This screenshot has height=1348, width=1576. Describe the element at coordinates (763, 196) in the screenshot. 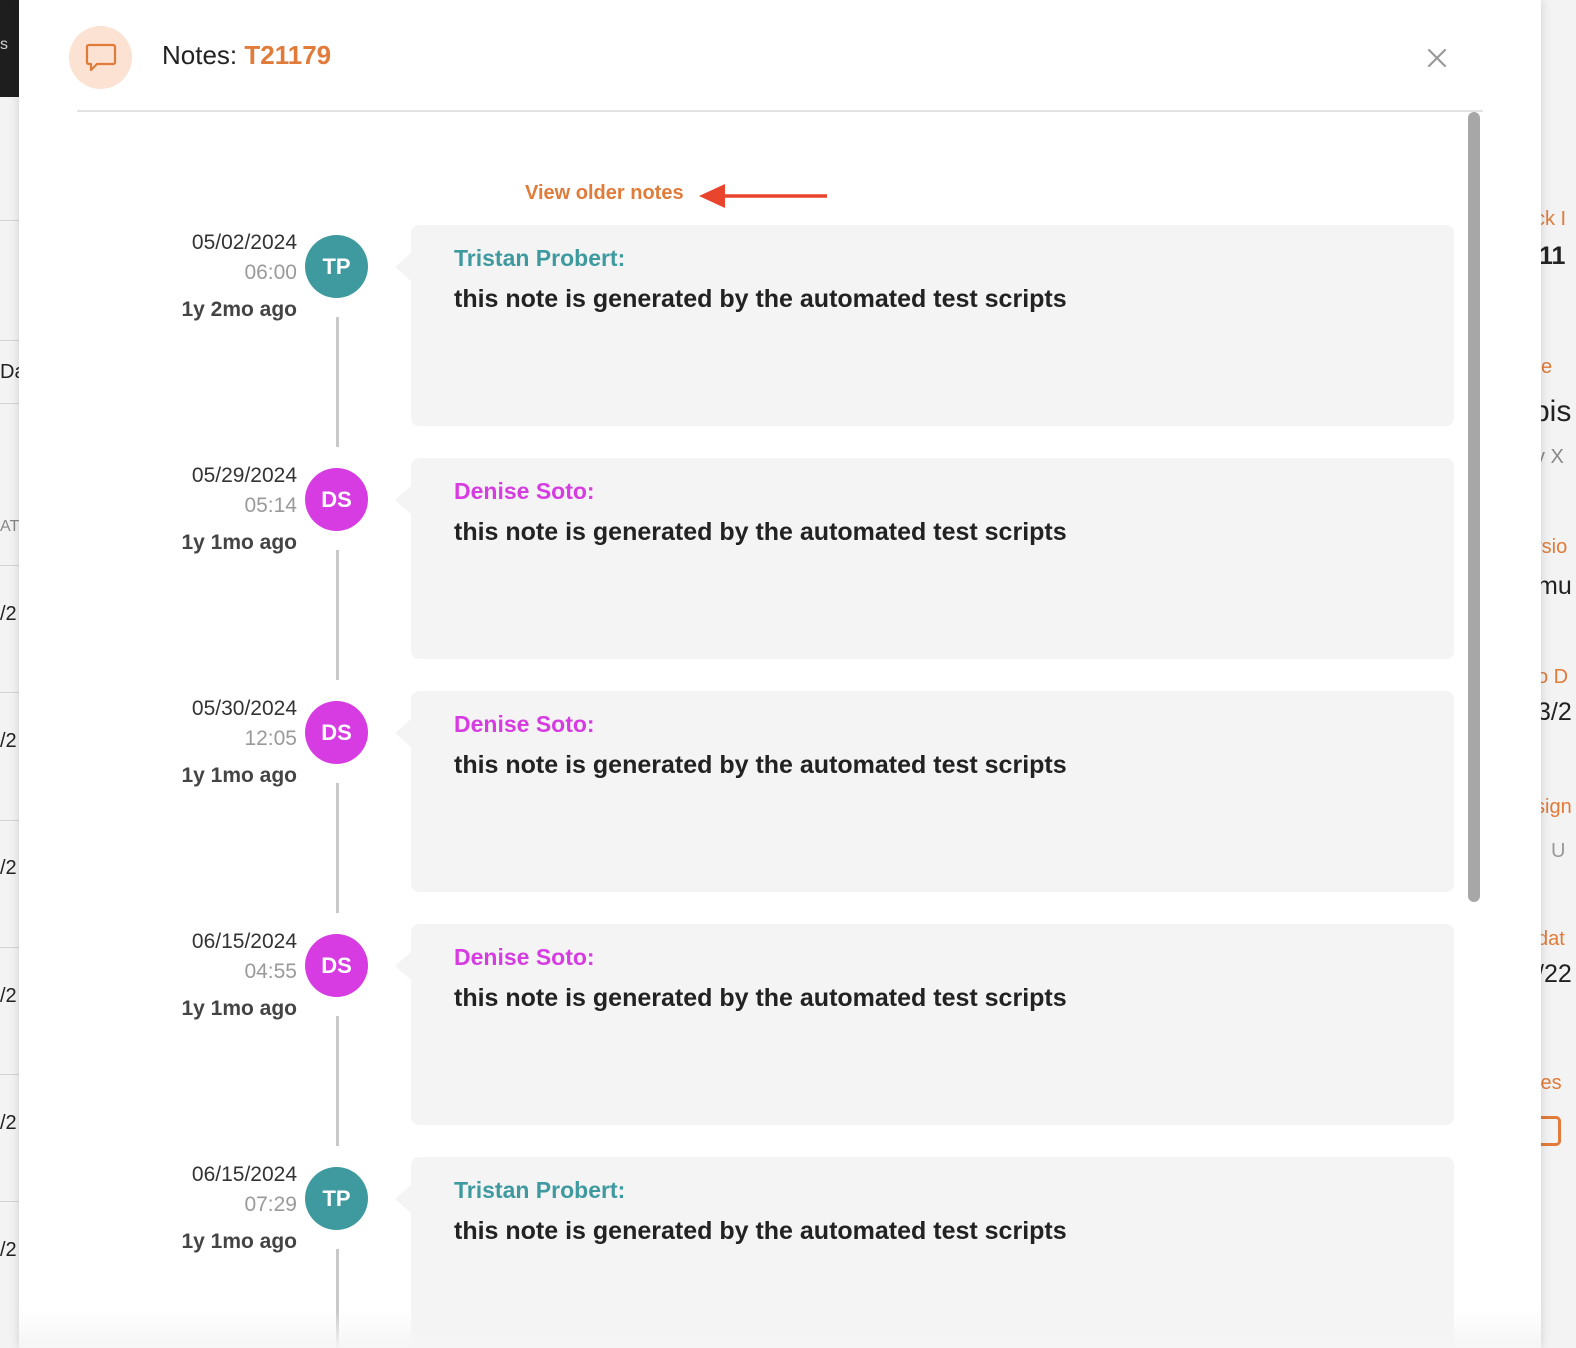

I see `annotation-arrow-icon` at that location.